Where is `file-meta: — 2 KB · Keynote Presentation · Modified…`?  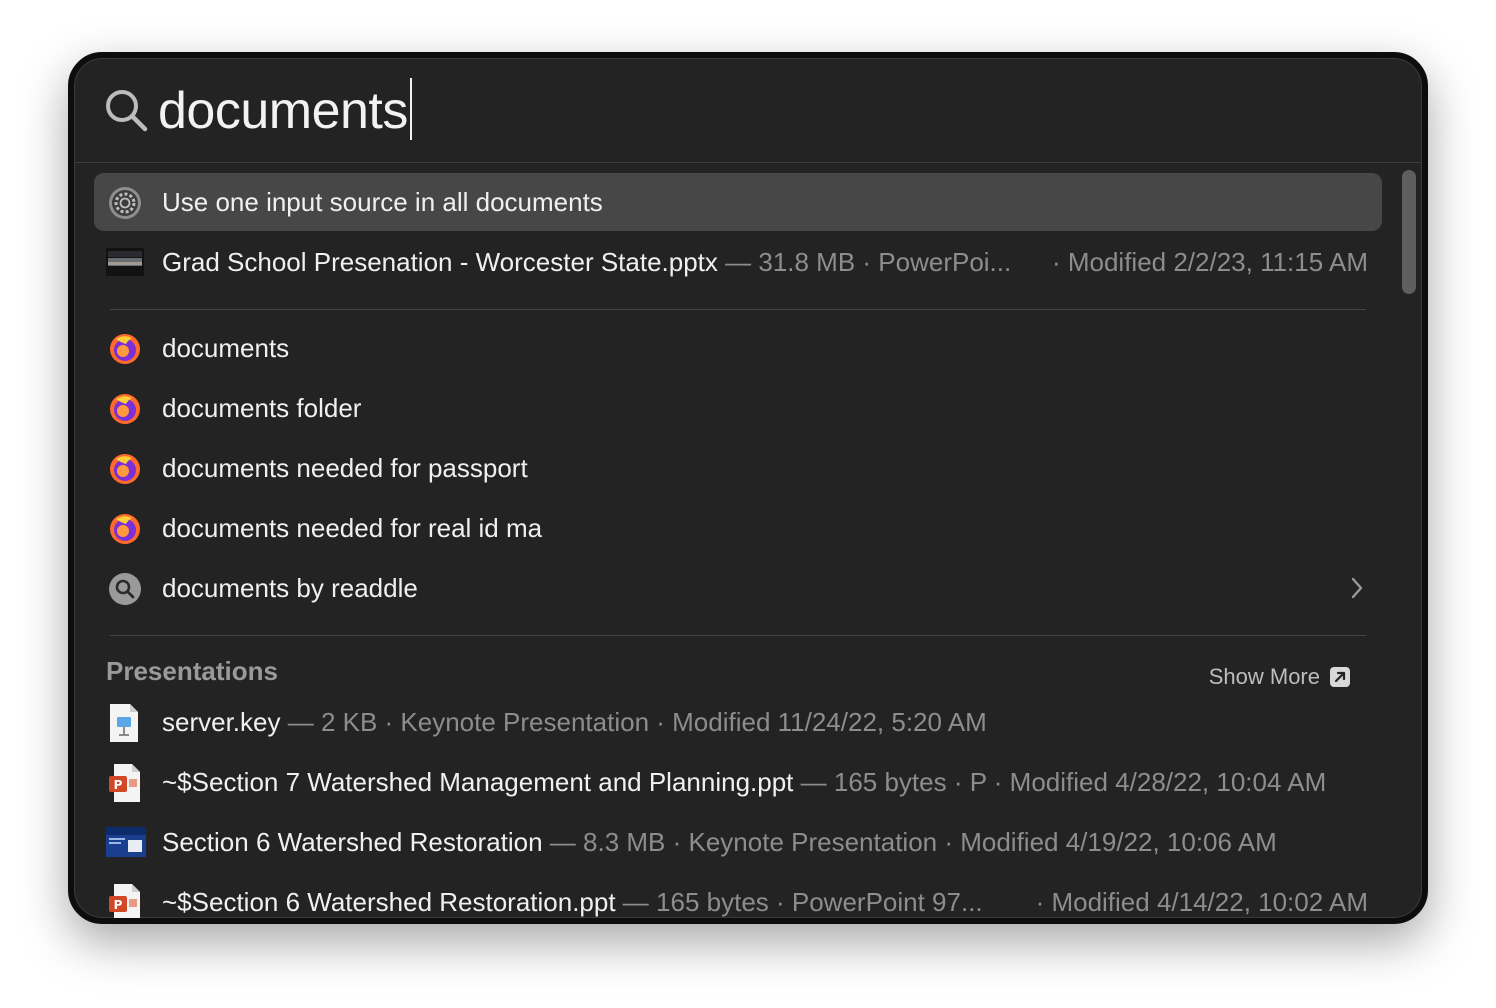
file-meta: — 2 KB · Keynote Presentation · Modified… is located at coordinates (633, 722).